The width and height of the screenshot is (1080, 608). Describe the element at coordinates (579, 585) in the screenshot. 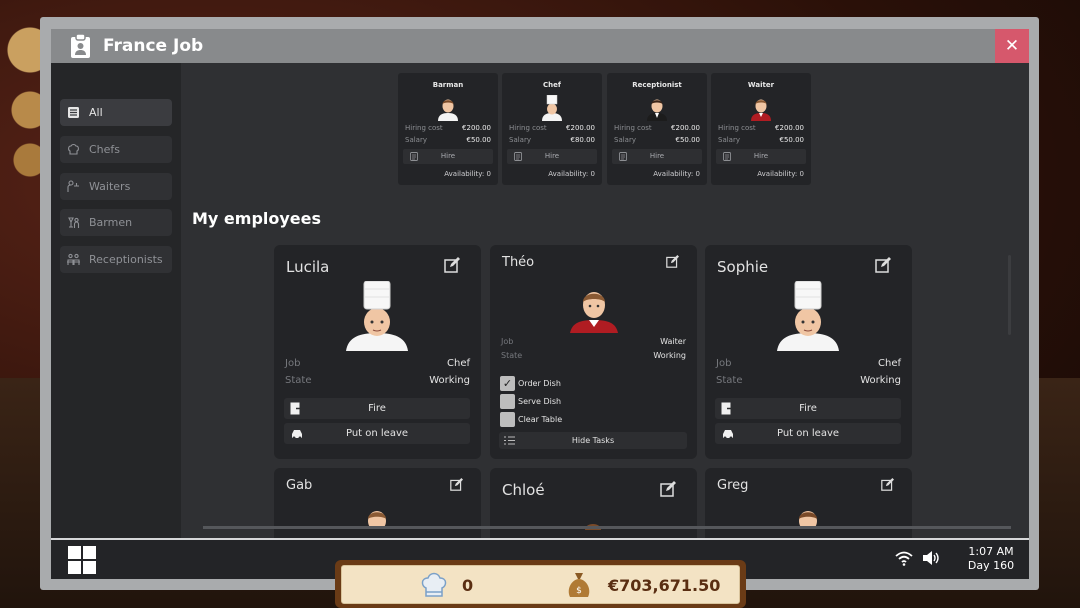

I see `money-bag-icon: $` at that location.